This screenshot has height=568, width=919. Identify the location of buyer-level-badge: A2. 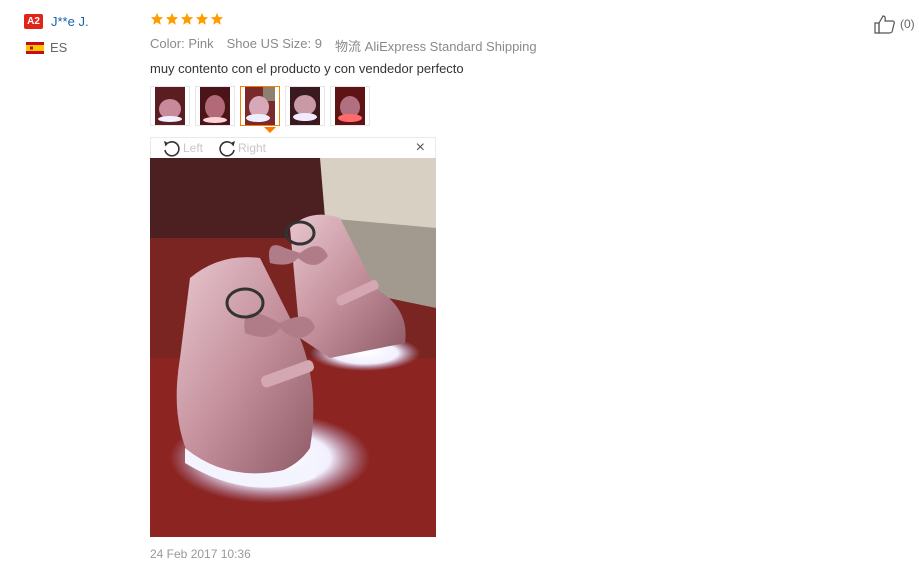
(33, 21).